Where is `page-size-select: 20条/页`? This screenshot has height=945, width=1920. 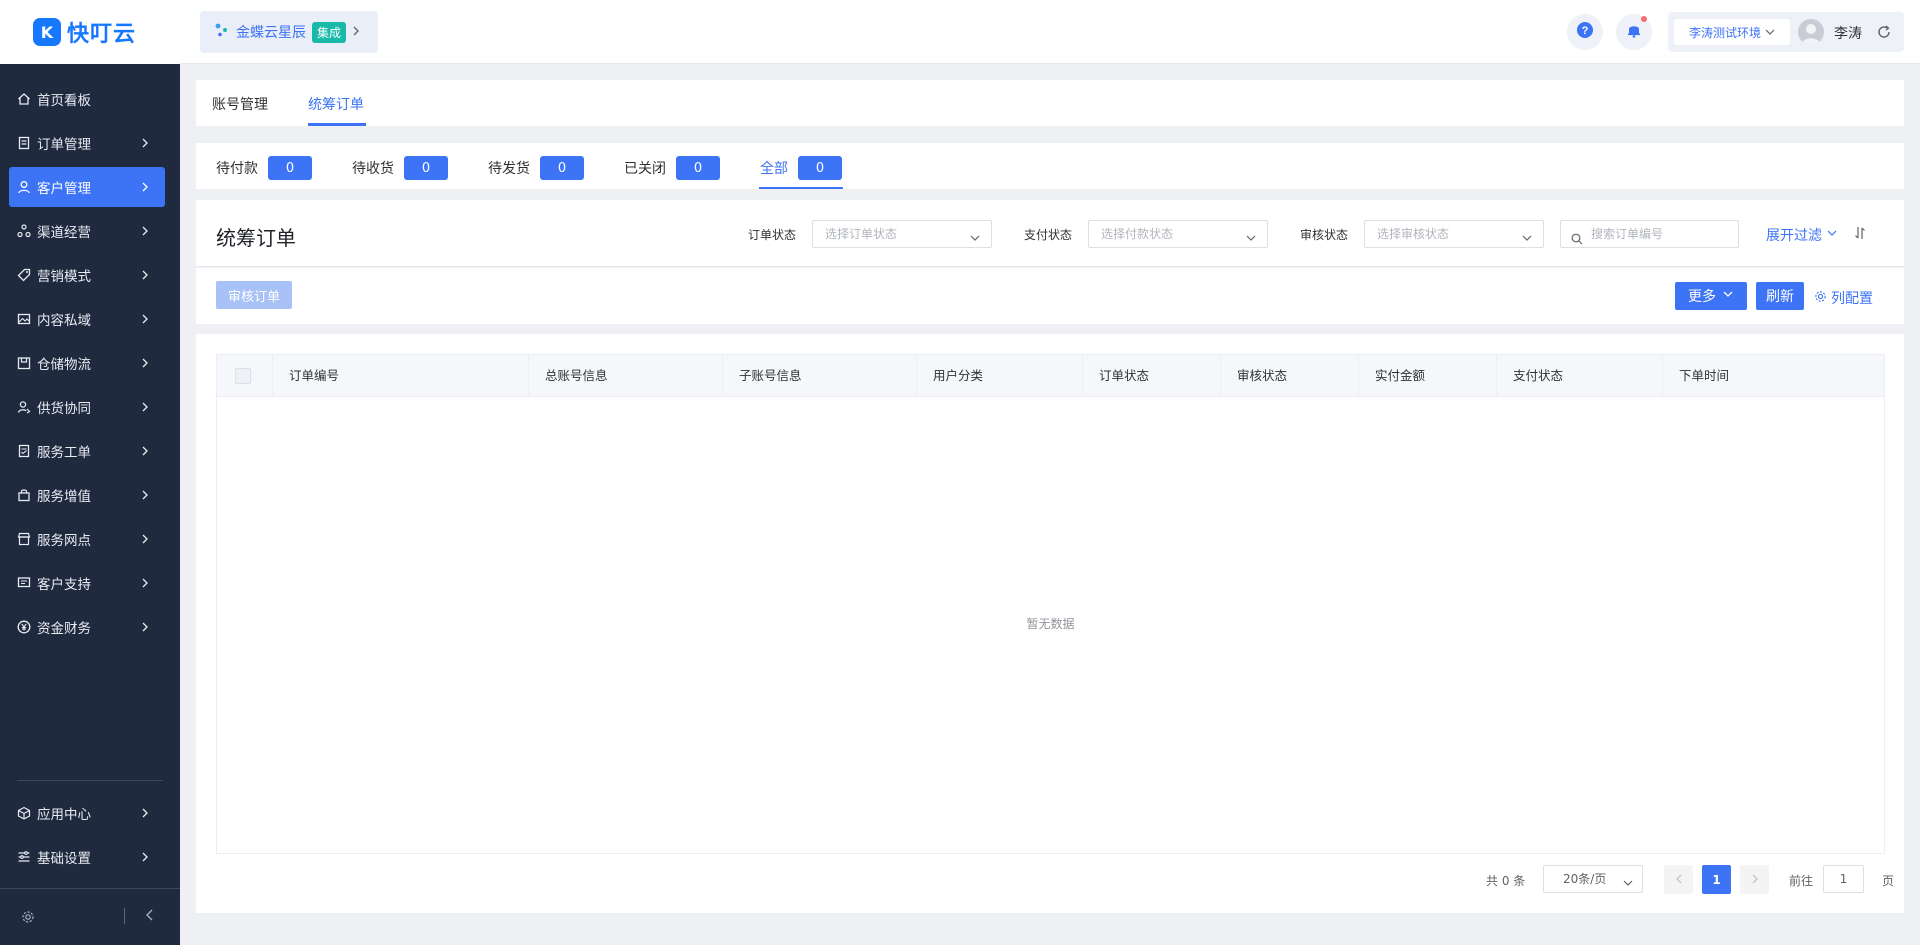
page-size-select: 20条/页 is located at coordinates (1593, 879).